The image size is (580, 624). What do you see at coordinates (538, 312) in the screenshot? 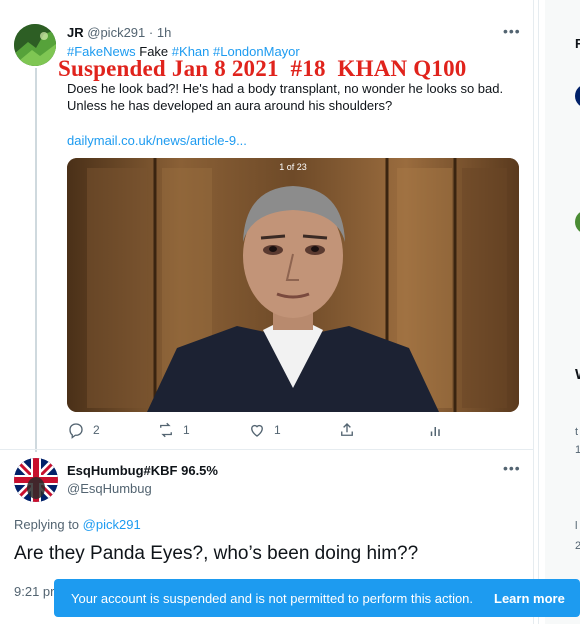
I see `column-divider` at bounding box center [538, 312].